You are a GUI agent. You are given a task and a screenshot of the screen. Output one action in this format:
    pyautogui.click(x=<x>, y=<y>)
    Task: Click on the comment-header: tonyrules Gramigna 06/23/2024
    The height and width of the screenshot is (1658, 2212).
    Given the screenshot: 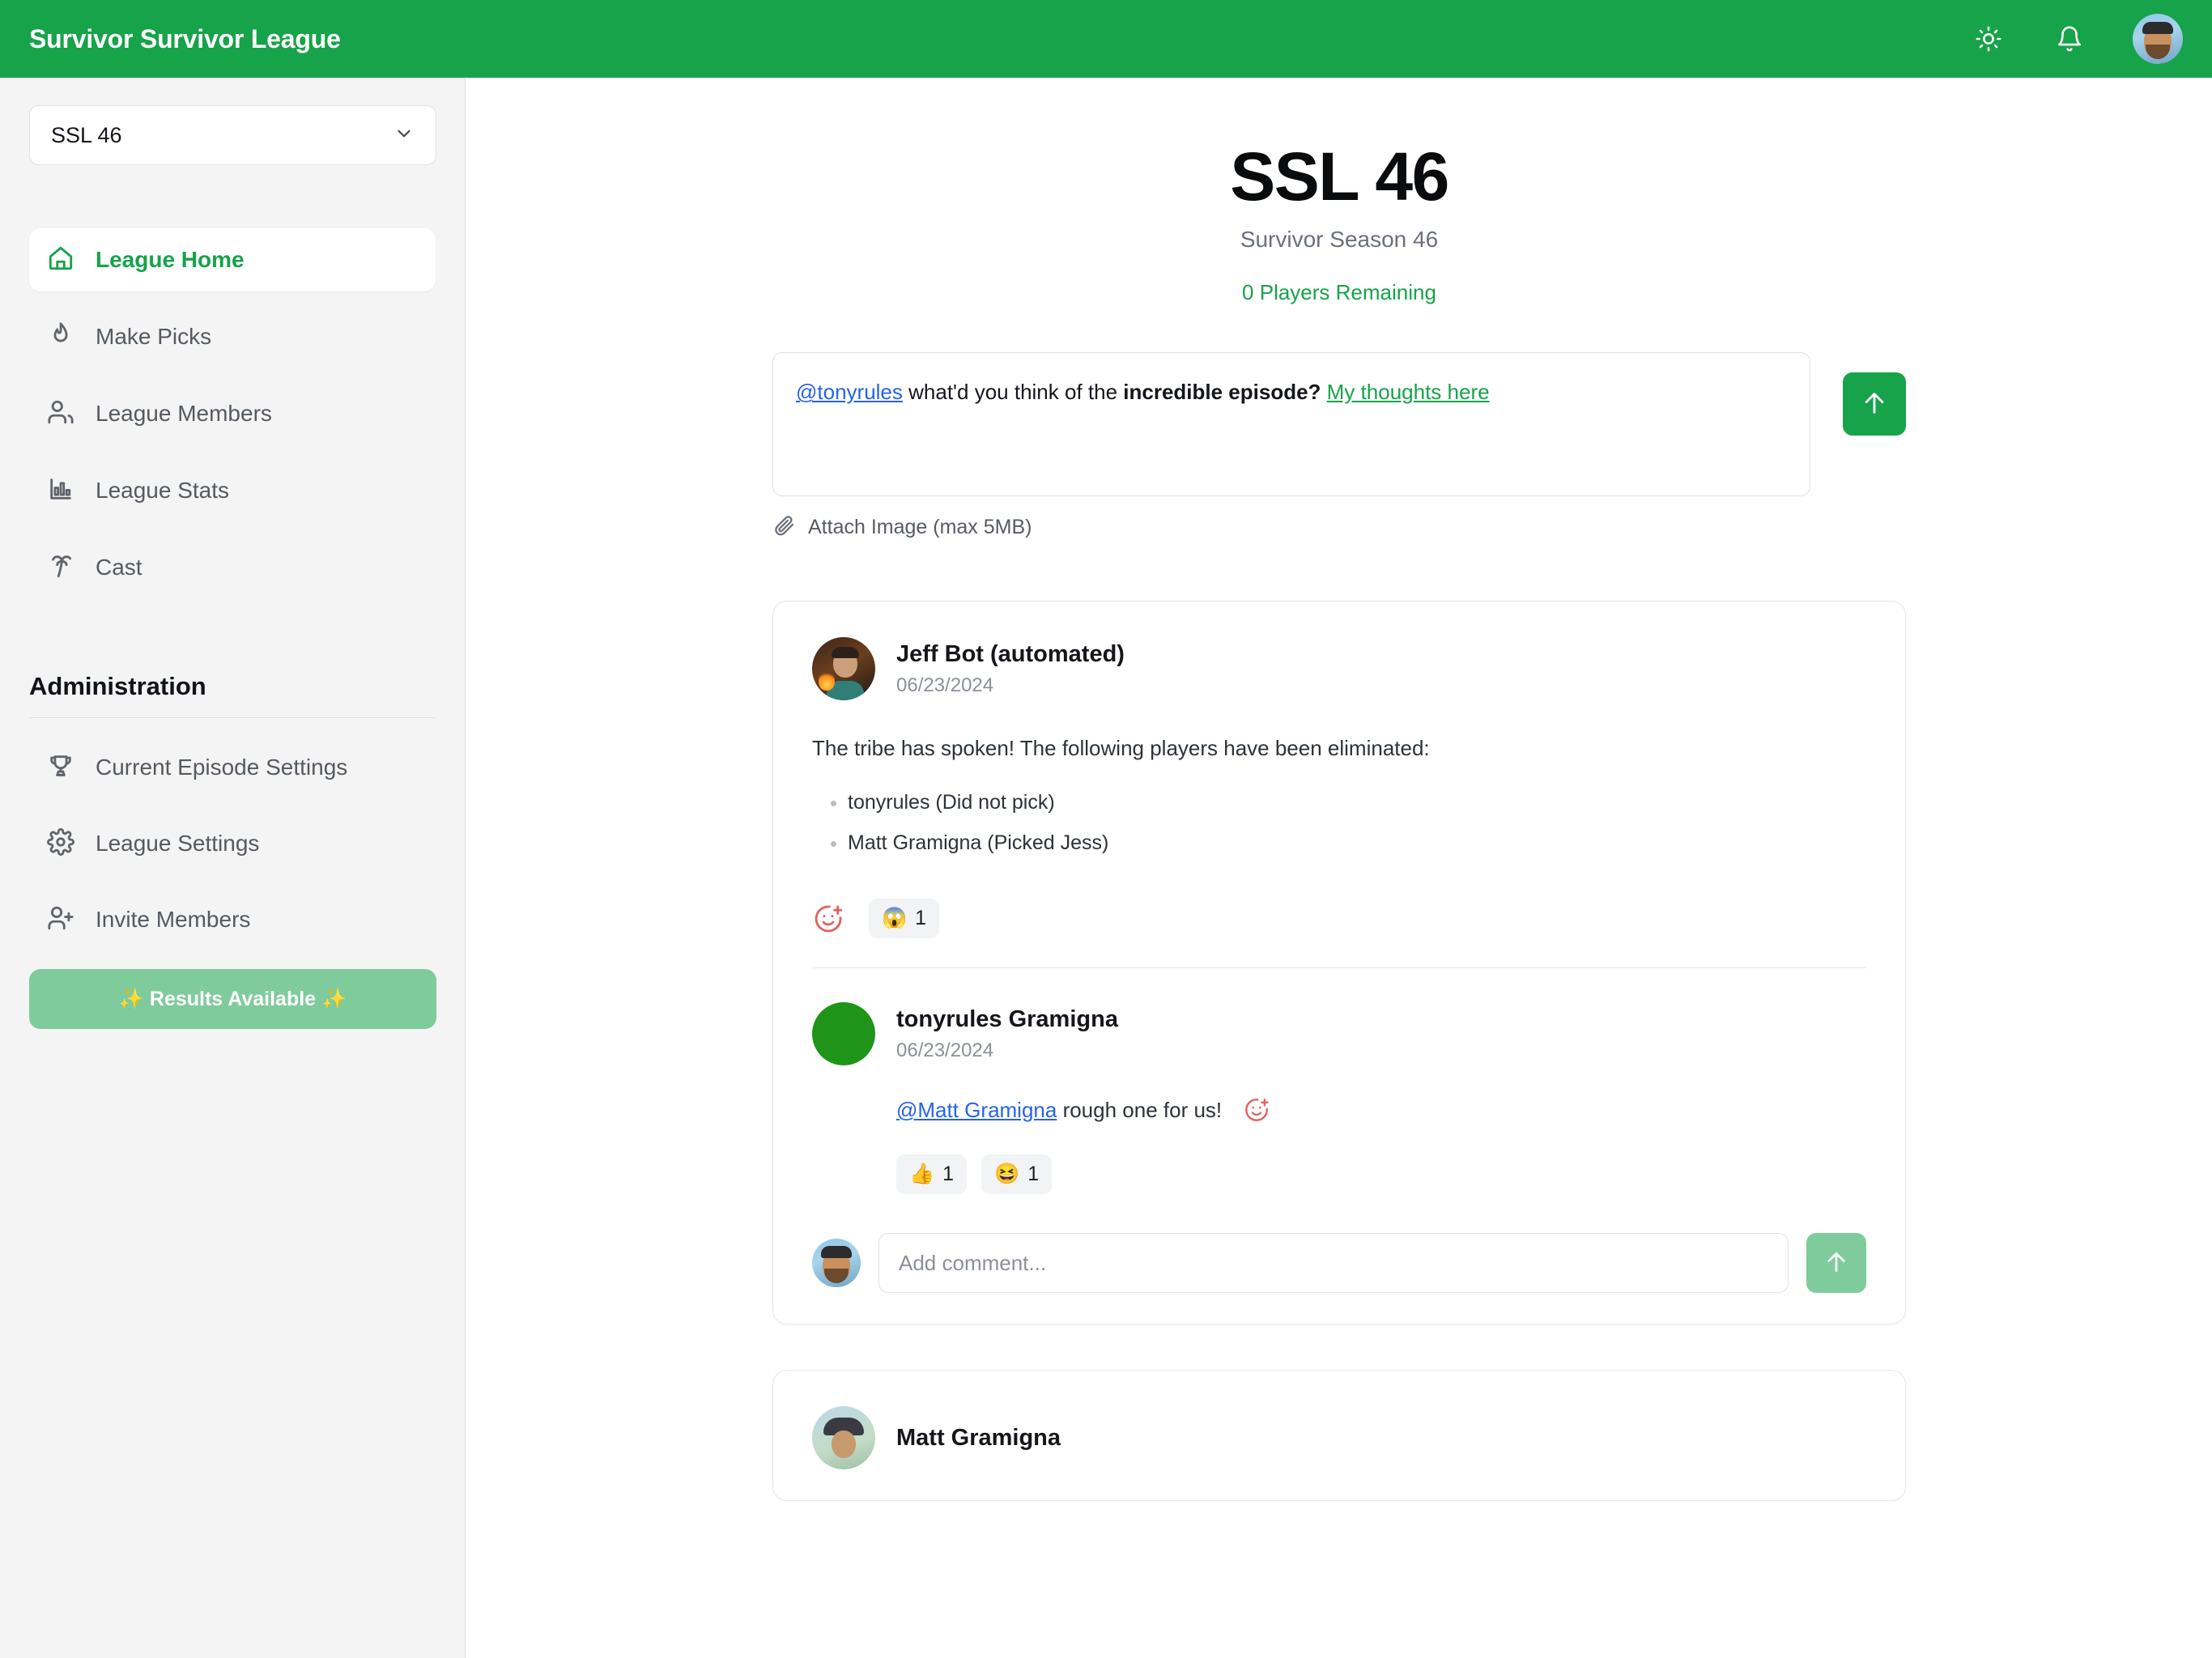 What is the action you would take?
    pyautogui.click(x=1339, y=1034)
    